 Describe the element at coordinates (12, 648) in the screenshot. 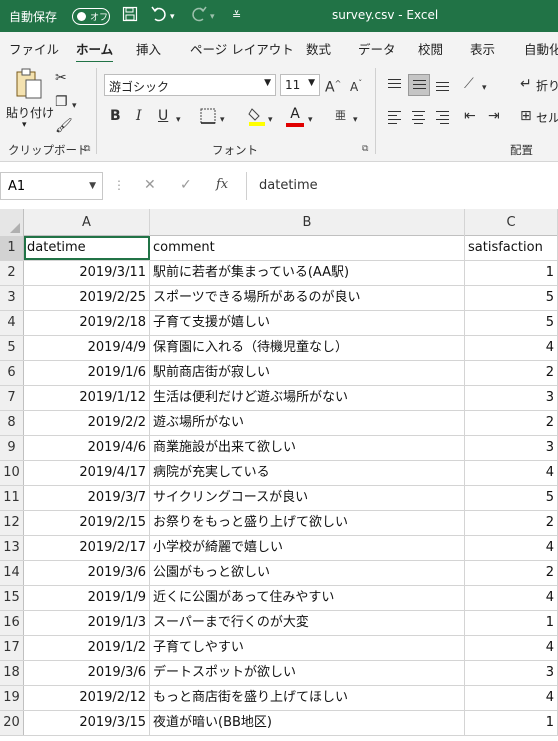

I see `row-header: 17` at that location.